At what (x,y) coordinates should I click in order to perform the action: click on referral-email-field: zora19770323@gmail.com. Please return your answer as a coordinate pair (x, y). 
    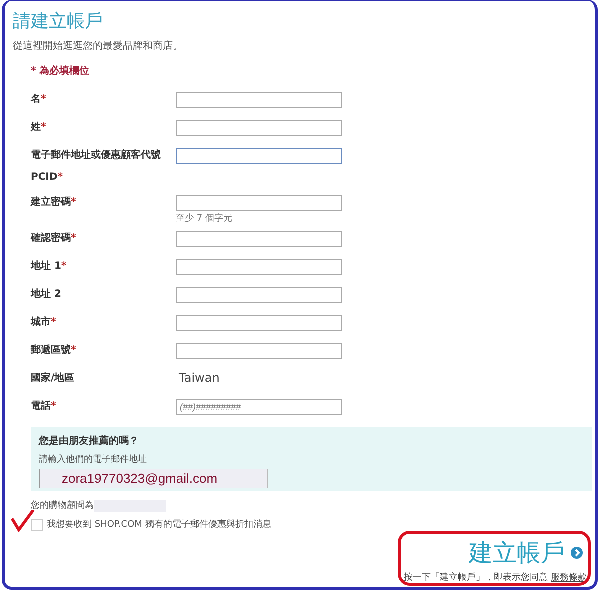
    Looking at the image, I should click on (153, 478).